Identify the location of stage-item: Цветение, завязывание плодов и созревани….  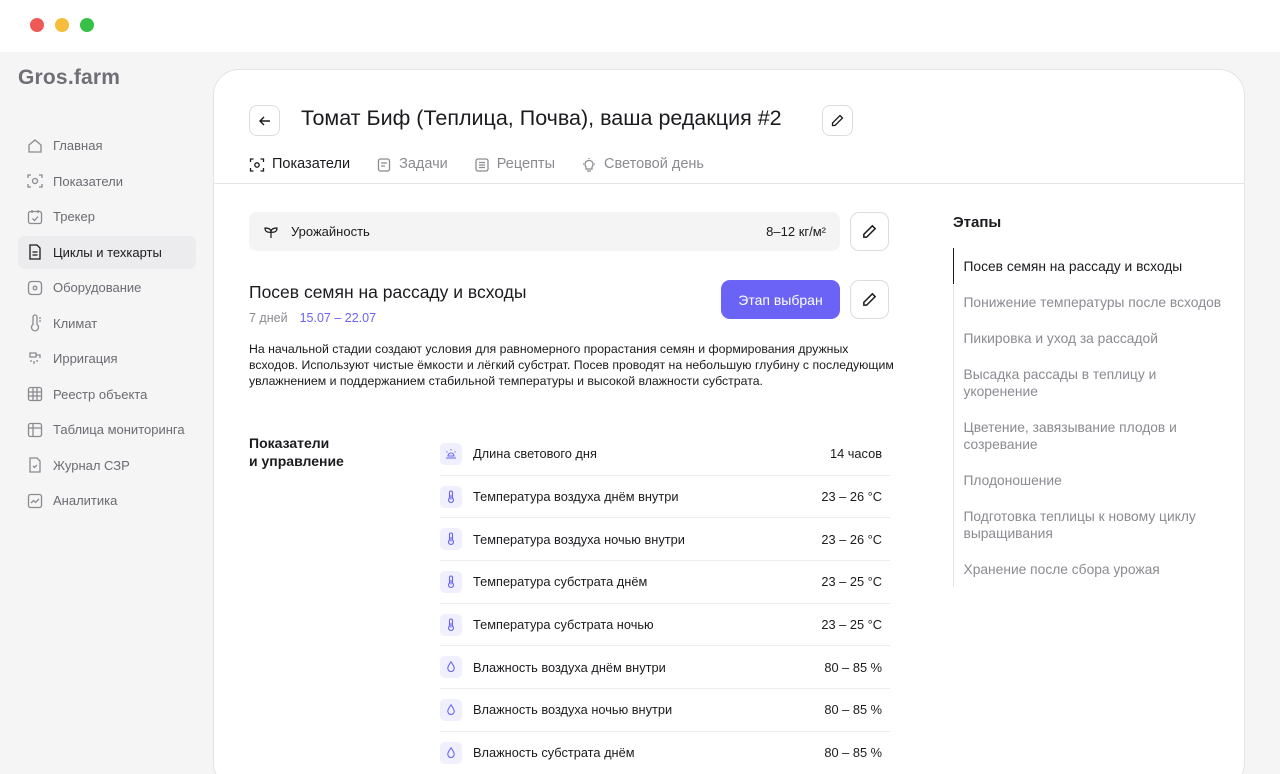
(1088, 435).